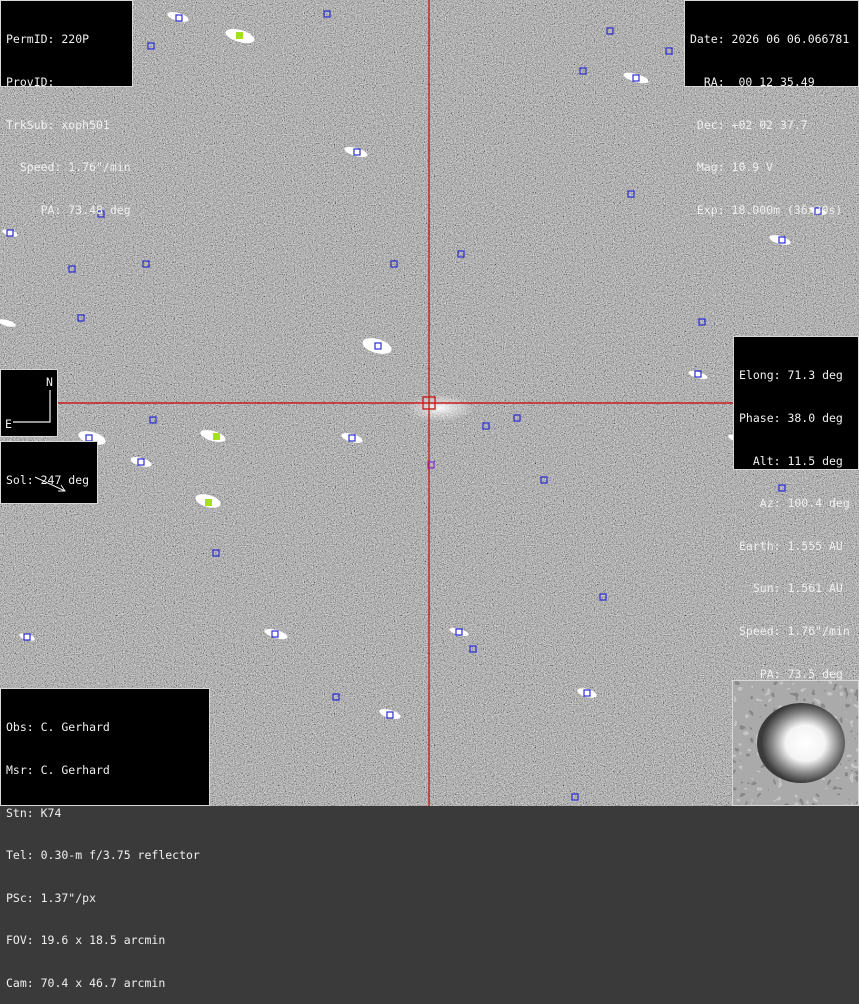 This screenshot has width=859, height=1004. Describe the element at coordinates (51, 897) in the screenshot. I see `observer-info-line: PSc: 1.37"/px` at that location.